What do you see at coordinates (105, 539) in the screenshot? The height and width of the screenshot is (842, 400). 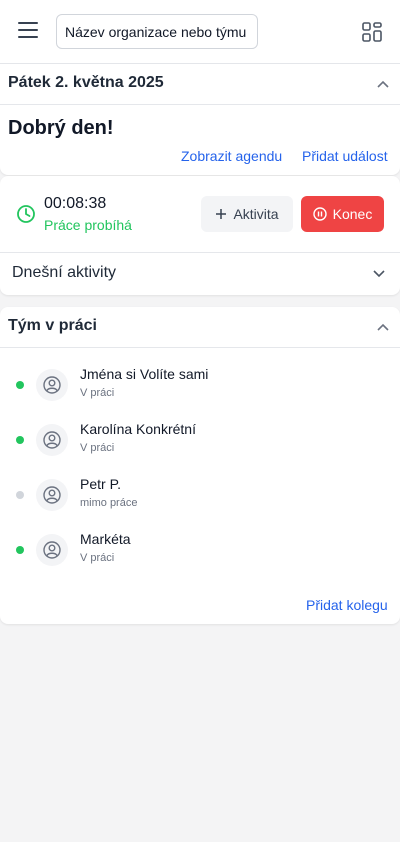 I see `member-name: Markéta` at bounding box center [105, 539].